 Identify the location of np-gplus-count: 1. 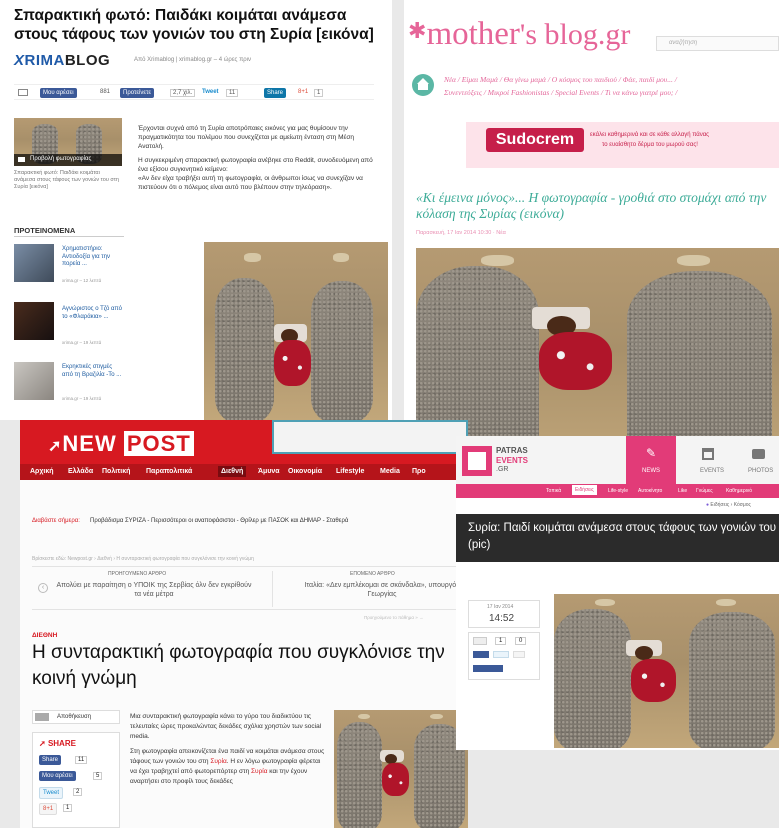
(68, 808).